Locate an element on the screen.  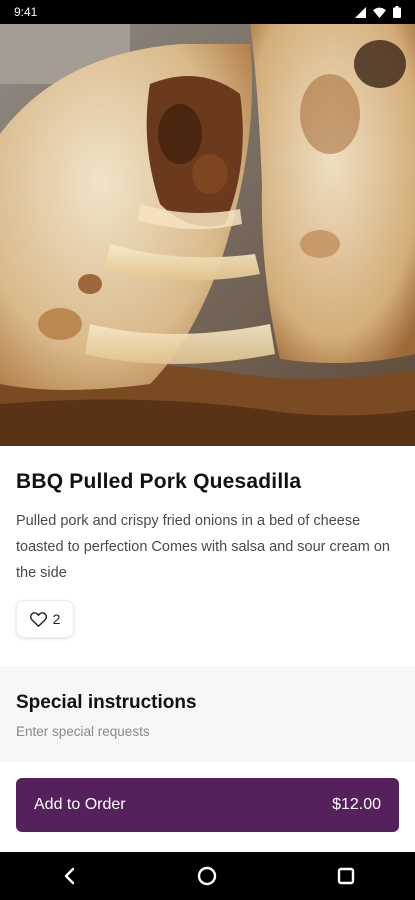
recents-button is located at coordinates (346, 876).